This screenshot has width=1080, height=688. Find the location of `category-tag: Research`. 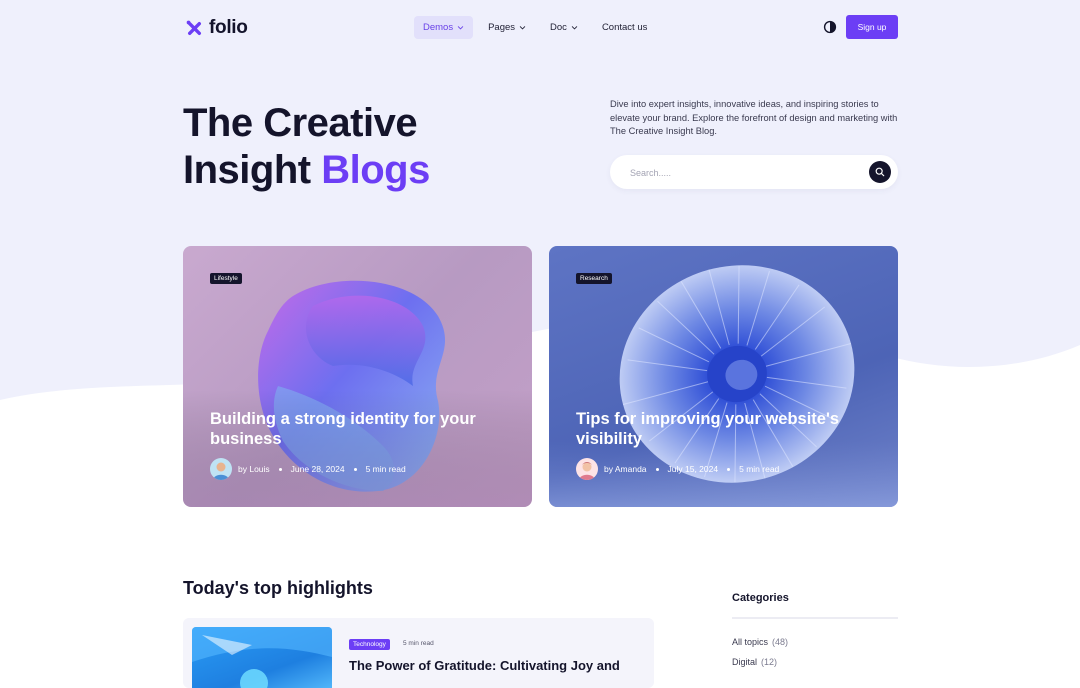

category-tag: Research is located at coordinates (594, 278).